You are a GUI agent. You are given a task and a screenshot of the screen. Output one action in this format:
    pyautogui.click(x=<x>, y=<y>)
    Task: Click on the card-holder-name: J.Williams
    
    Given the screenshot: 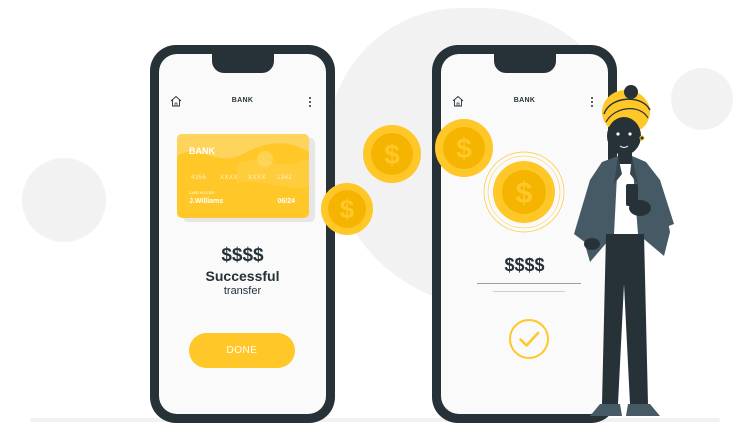 What is the action you would take?
    pyautogui.click(x=206, y=201)
    